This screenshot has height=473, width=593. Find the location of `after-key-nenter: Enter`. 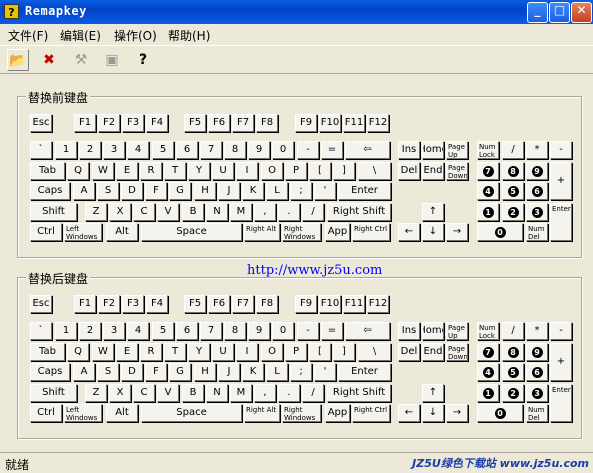

after-key-nenter: Enter is located at coordinates (561, 403).